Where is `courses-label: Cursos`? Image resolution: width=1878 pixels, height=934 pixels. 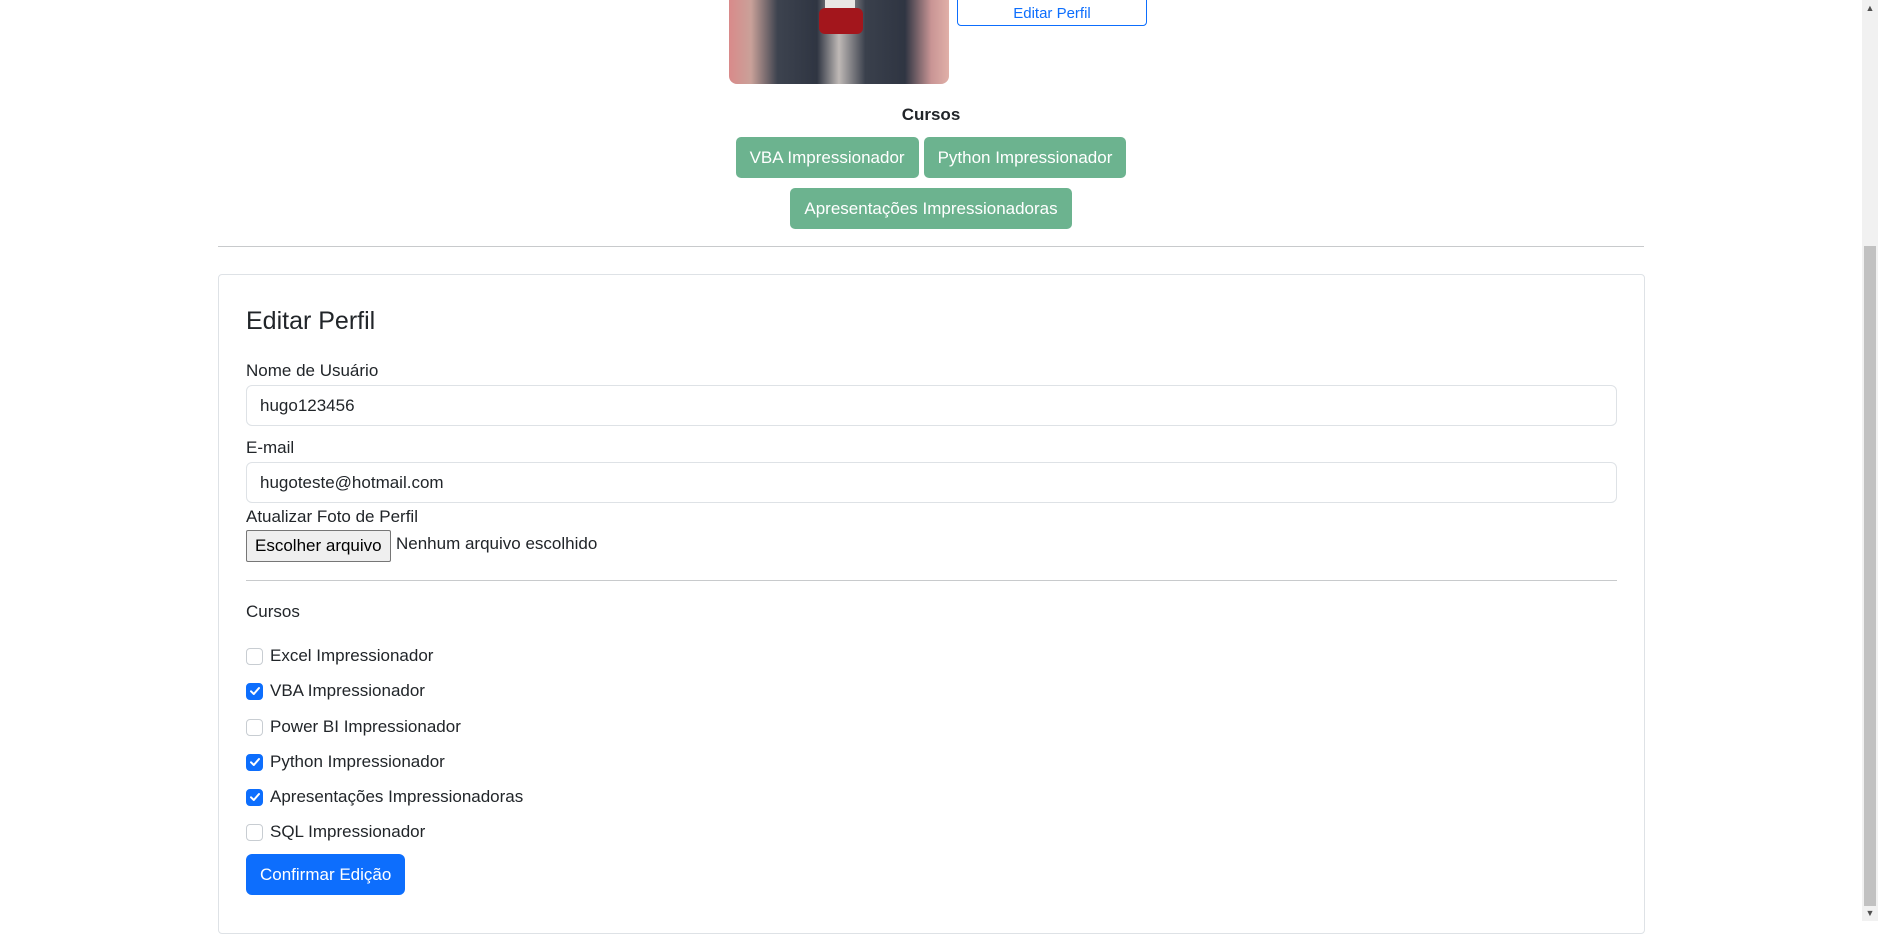 courses-label: Cursos is located at coordinates (273, 611).